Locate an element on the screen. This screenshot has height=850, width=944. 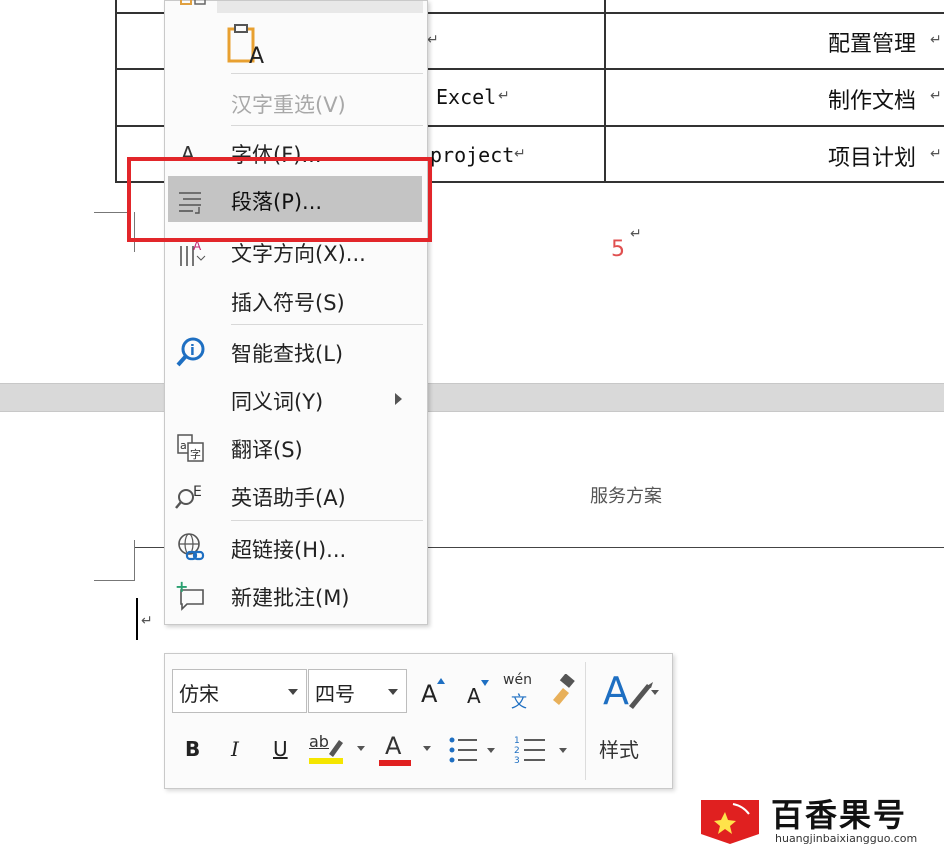
styles-icon: A is located at coordinates (628, 691).